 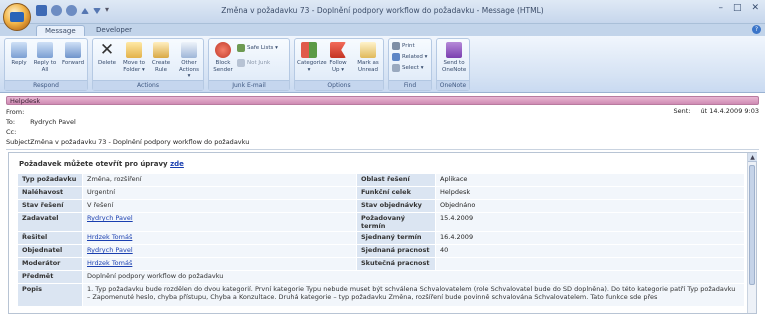 I want to click on subject-label: Subject:, so click(x=19, y=142).